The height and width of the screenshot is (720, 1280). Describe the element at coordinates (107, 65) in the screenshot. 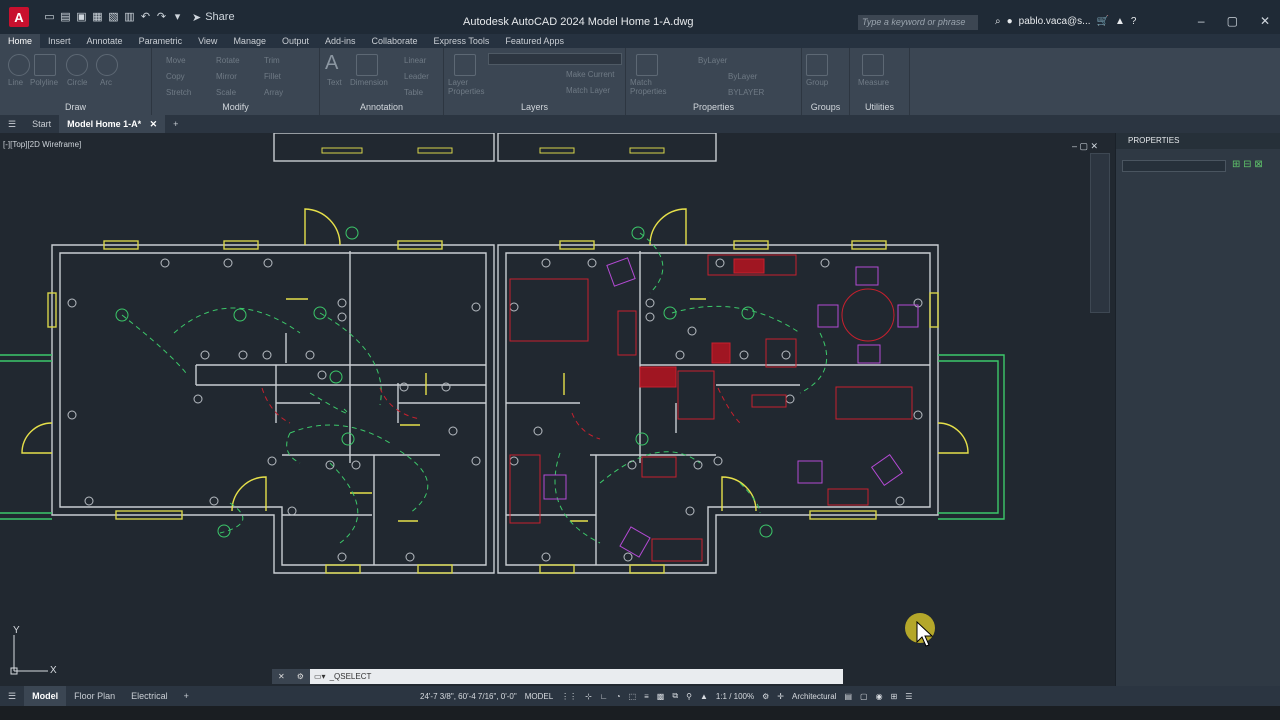

I see `arc-icon` at that location.